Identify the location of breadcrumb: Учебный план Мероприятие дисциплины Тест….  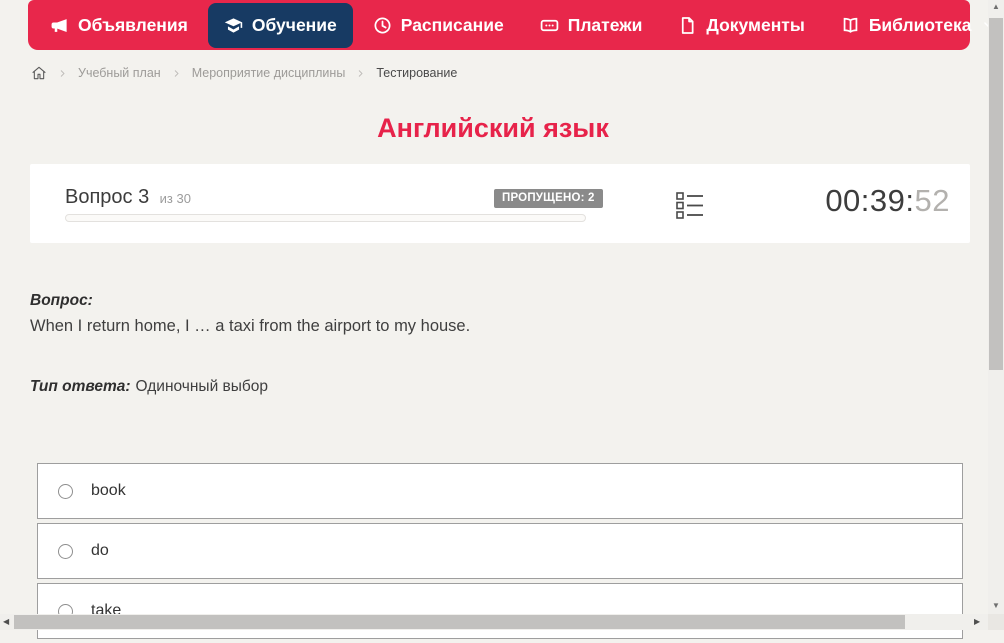
(244, 73).